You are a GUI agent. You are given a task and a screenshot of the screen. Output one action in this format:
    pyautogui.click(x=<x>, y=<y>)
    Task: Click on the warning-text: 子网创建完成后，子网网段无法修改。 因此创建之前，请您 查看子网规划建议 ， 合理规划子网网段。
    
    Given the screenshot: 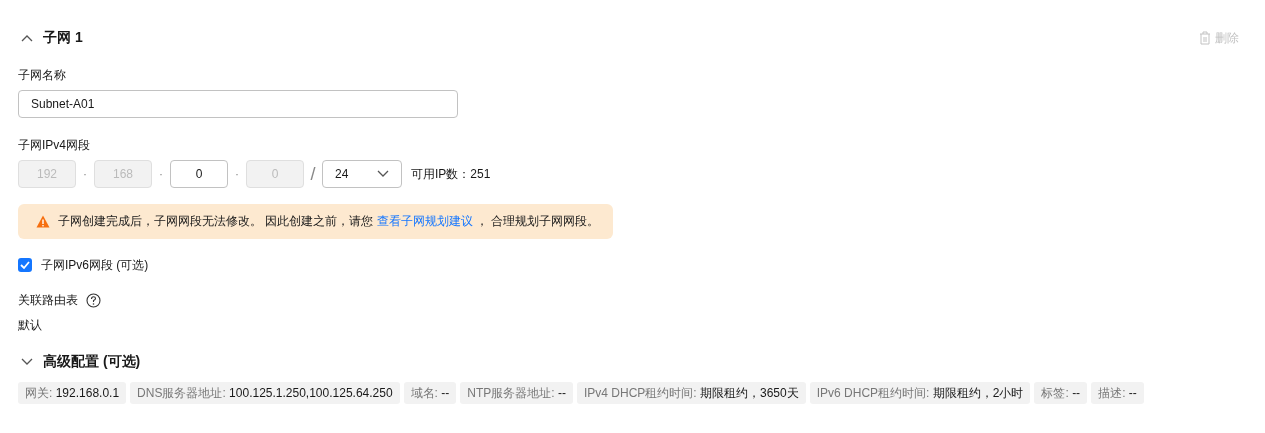 What is the action you would take?
    pyautogui.click(x=329, y=221)
    